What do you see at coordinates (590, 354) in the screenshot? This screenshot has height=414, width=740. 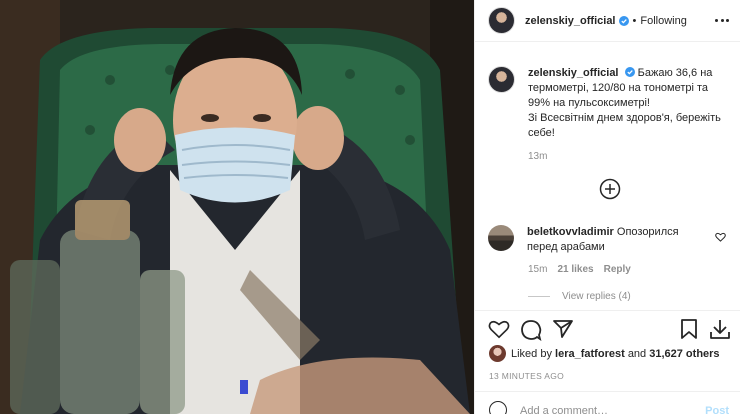 I see `liker-username: lera_fatforest` at bounding box center [590, 354].